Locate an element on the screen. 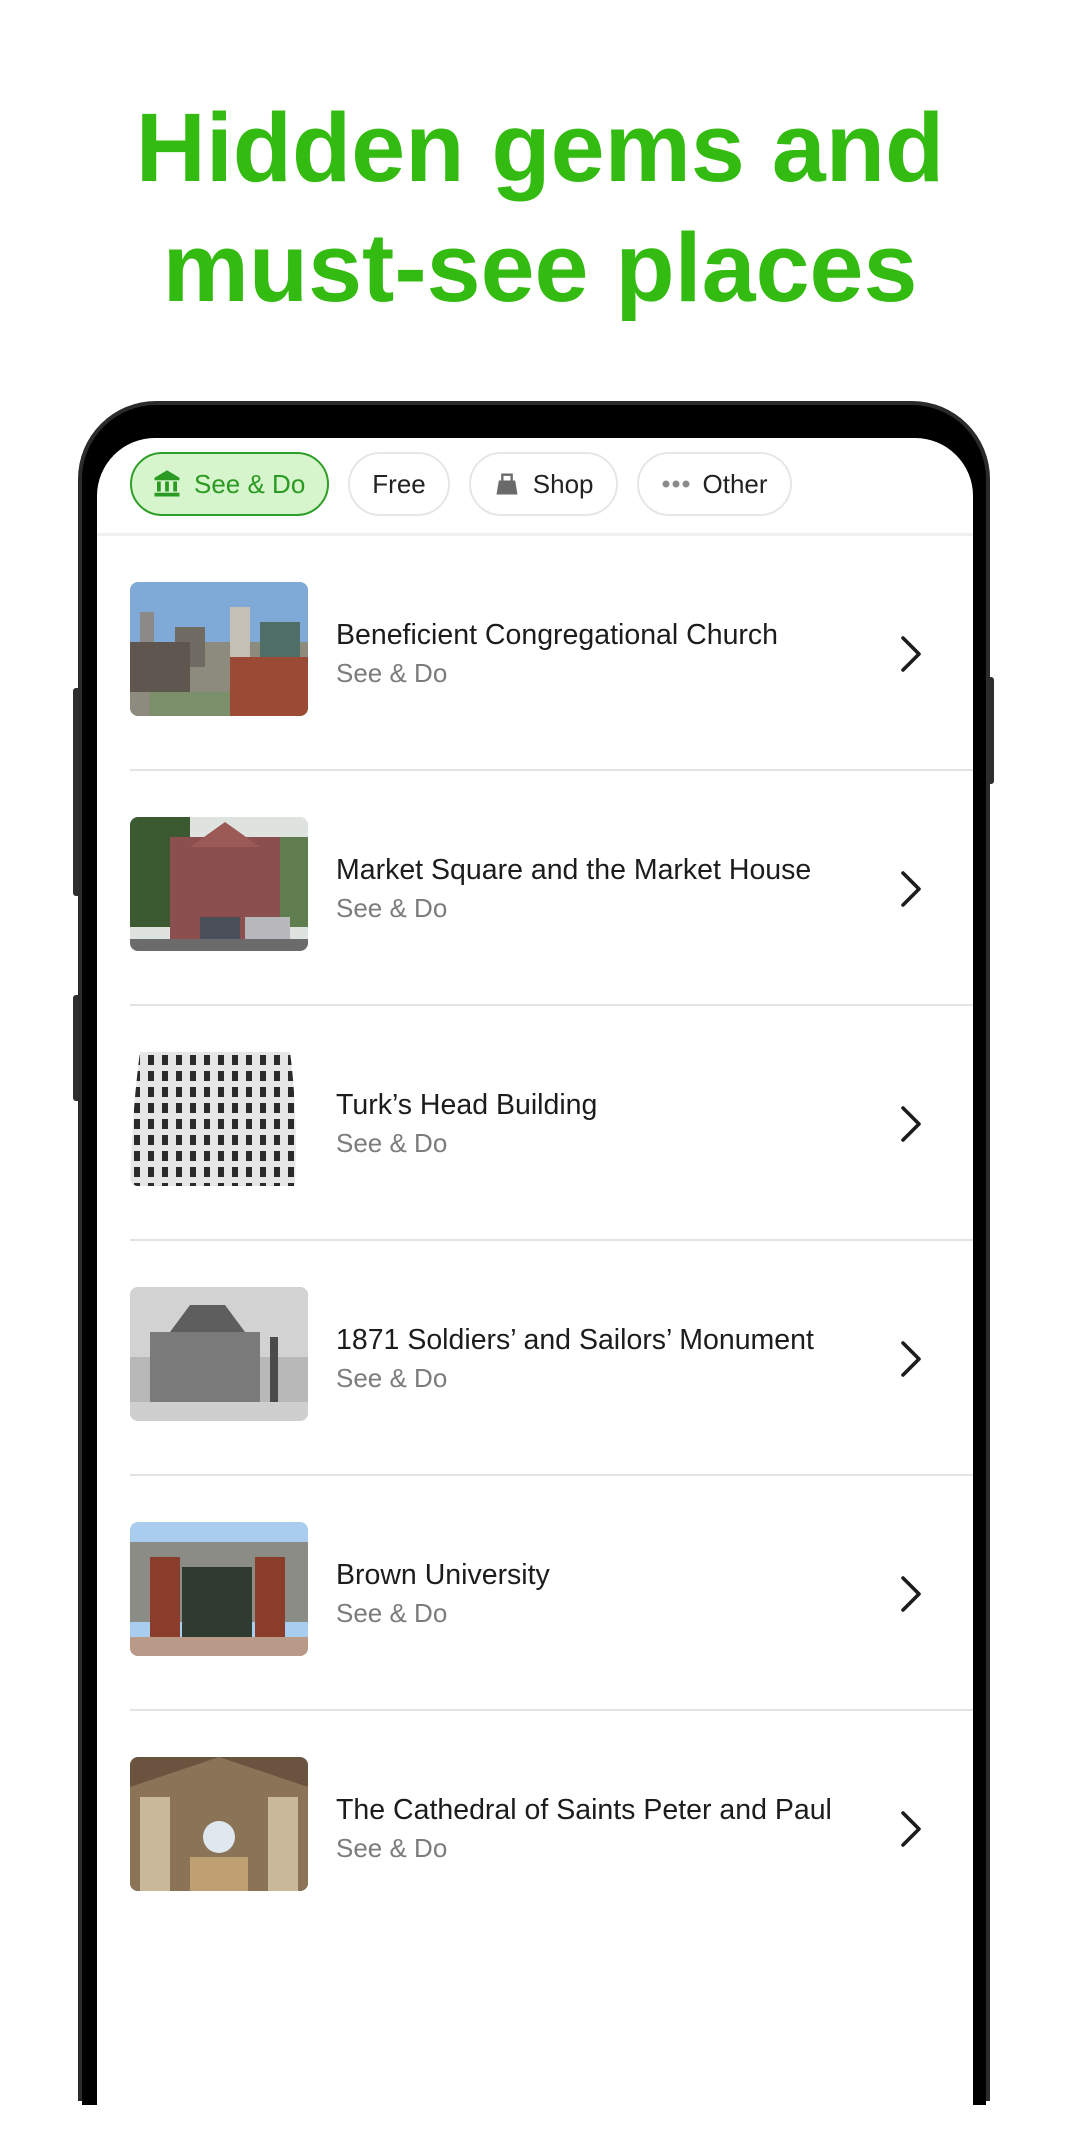  more-dots-icon is located at coordinates (676, 484).